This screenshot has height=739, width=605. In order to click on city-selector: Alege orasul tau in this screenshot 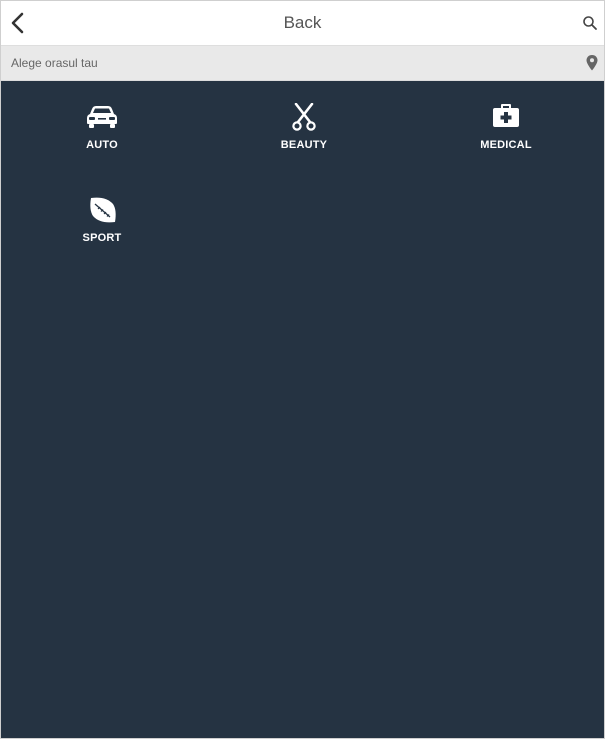, I will do `click(302, 63)`.